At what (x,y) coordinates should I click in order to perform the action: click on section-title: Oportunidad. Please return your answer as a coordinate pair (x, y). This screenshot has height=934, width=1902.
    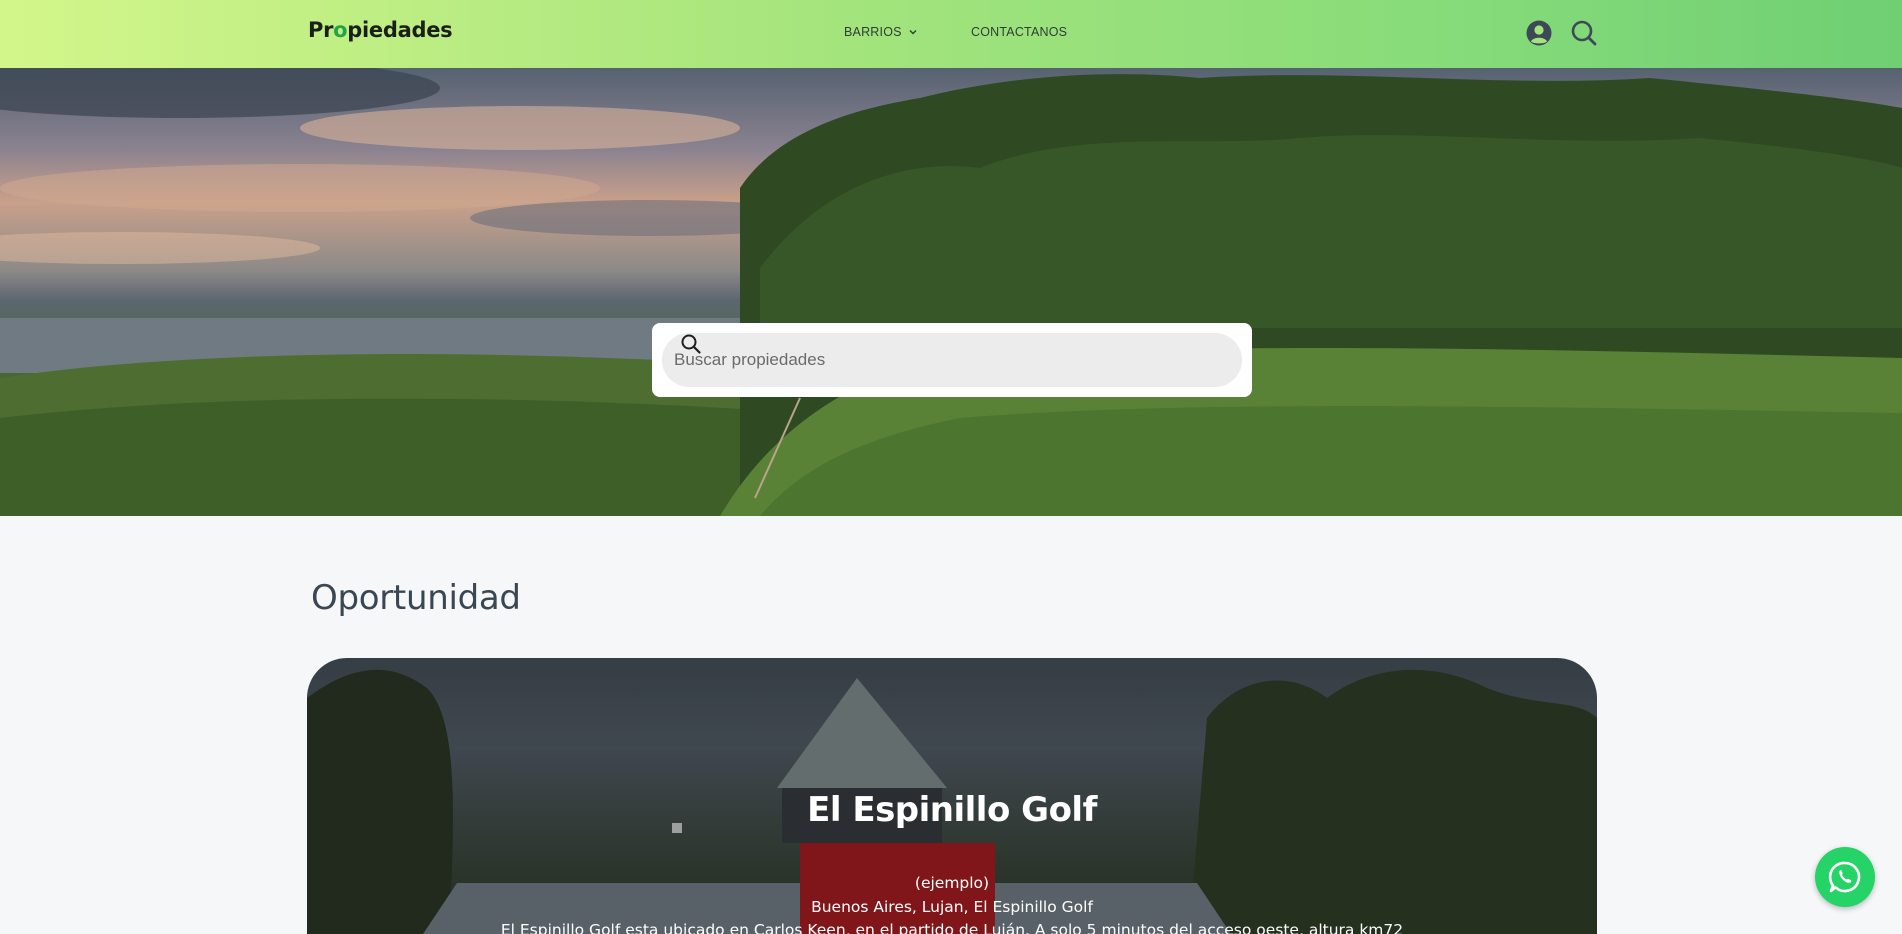
    Looking at the image, I should click on (416, 598).